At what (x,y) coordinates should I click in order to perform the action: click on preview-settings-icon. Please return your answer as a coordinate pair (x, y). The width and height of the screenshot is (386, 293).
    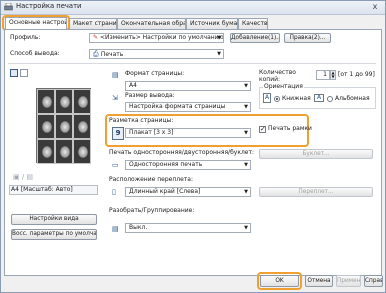
    Looking at the image, I should click on (24, 73).